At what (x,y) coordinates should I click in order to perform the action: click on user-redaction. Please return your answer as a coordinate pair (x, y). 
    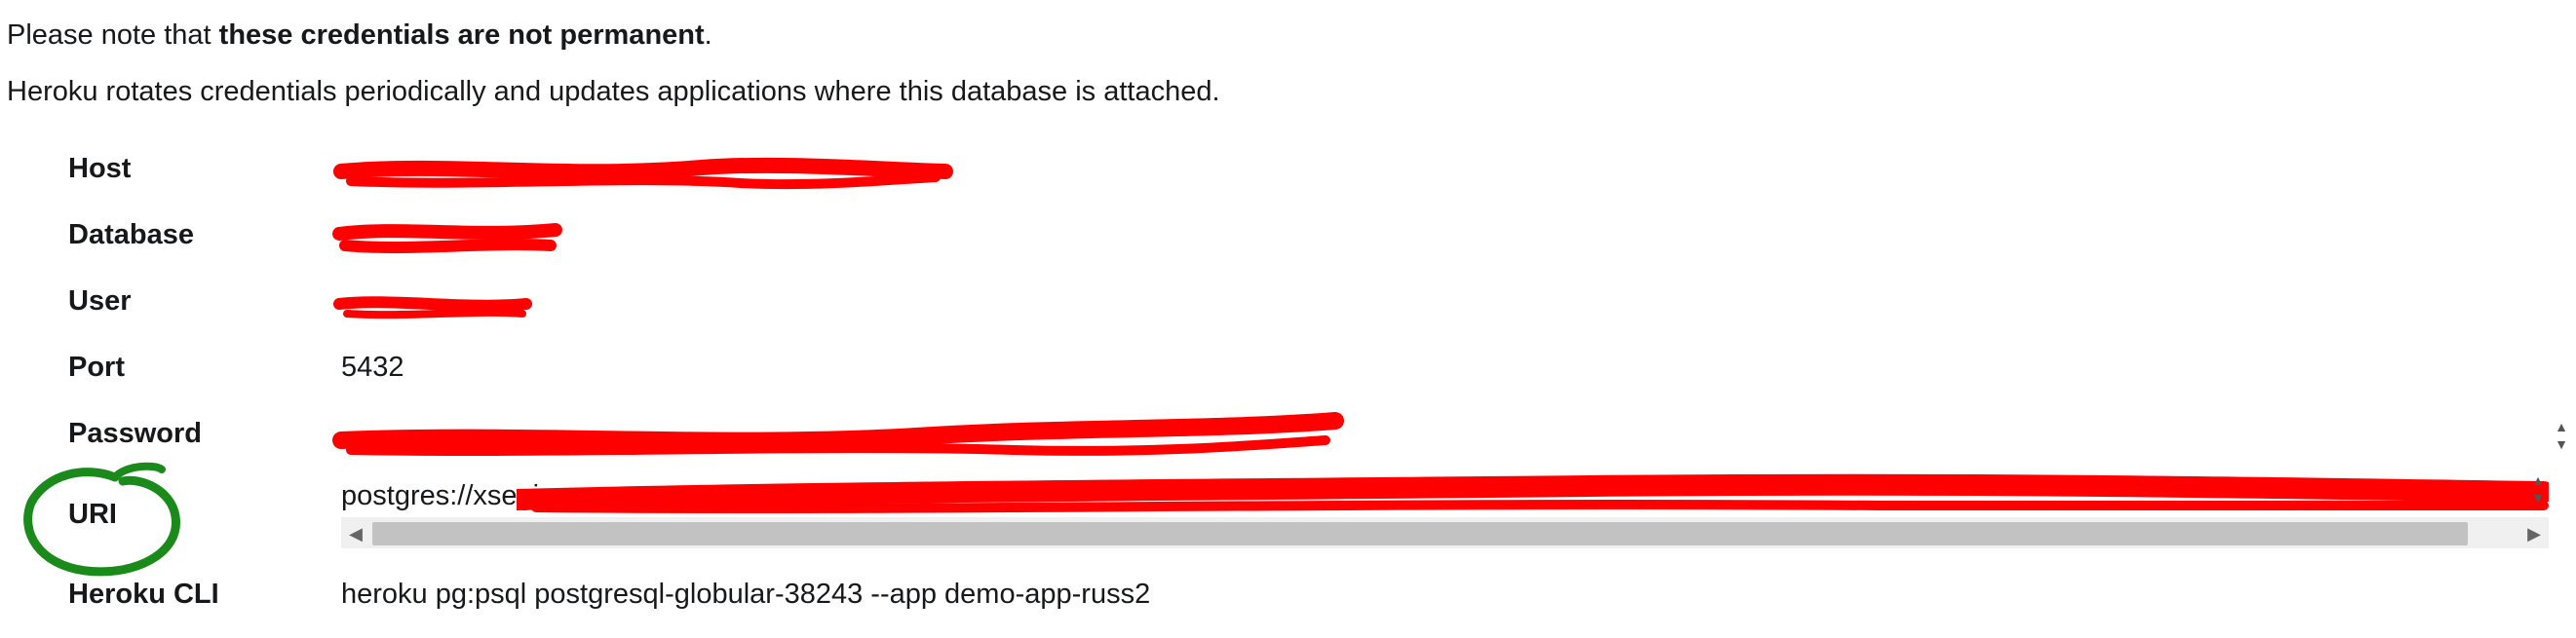
    Looking at the image, I should click on (432, 308).